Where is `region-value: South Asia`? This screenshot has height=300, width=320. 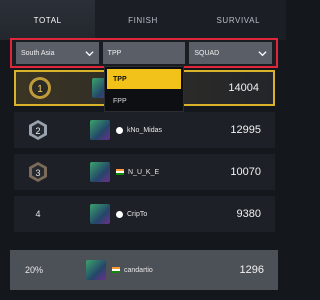
region-value: South Asia is located at coordinates (38, 53).